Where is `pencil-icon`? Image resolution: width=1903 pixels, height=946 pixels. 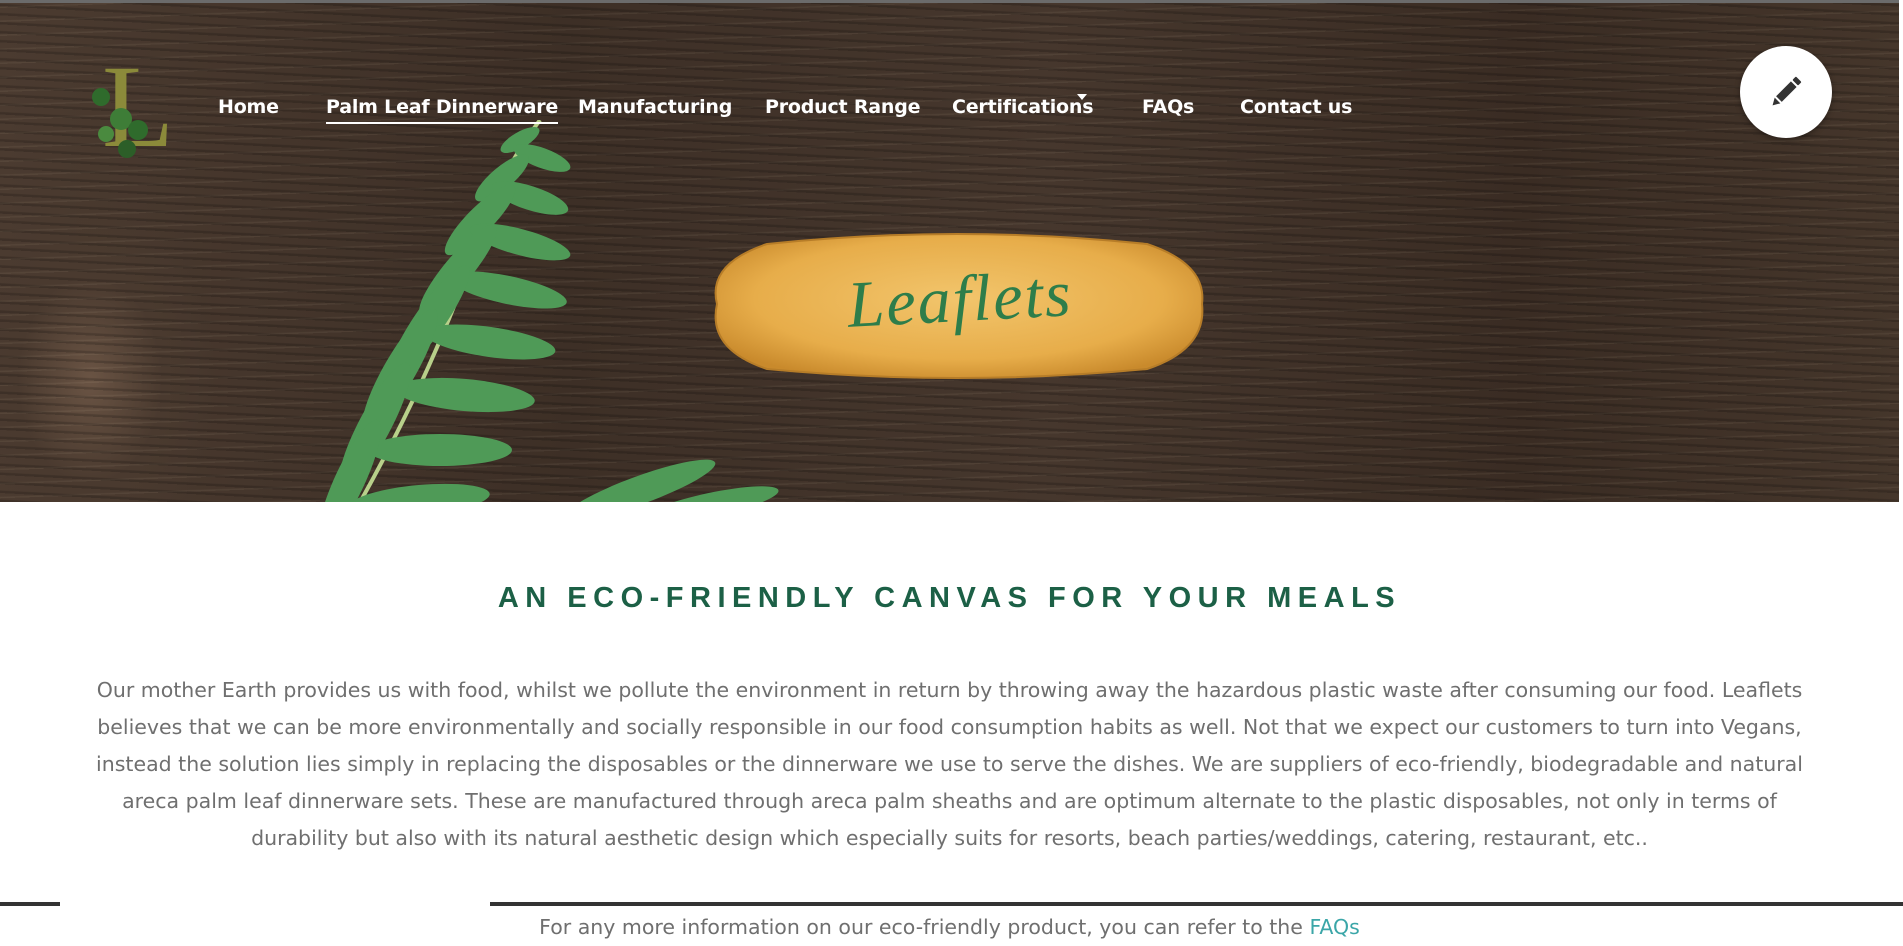 pencil-icon is located at coordinates (1787, 91).